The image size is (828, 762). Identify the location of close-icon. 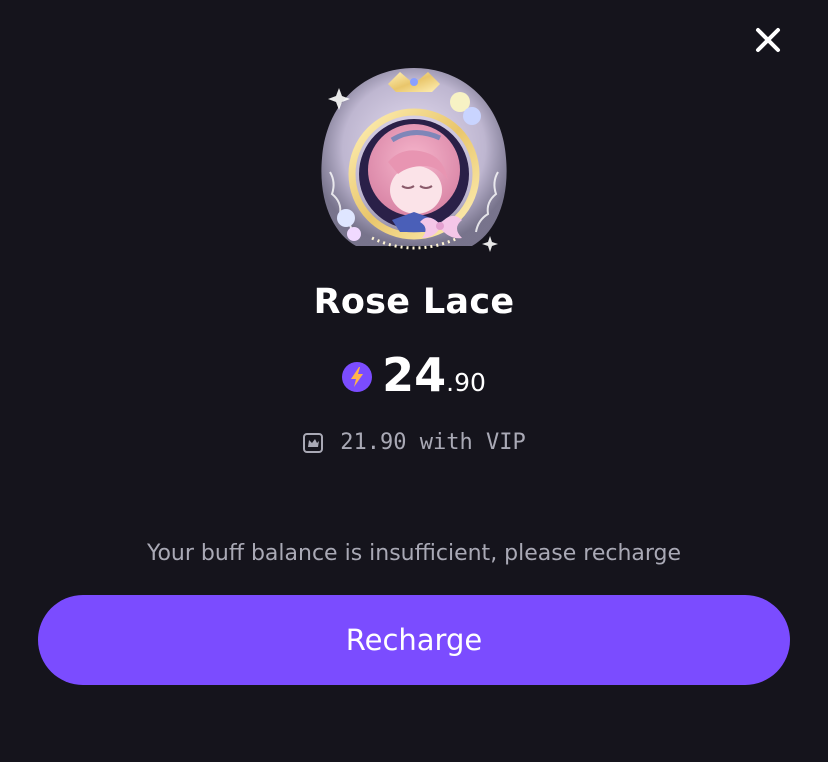
(768, 40).